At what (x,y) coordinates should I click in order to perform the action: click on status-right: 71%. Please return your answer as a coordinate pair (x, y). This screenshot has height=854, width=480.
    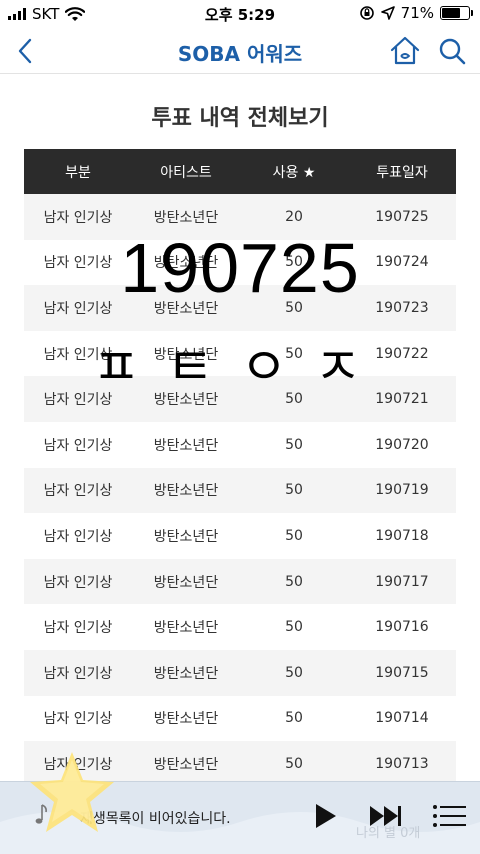
    Looking at the image, I should click on (416, 13).